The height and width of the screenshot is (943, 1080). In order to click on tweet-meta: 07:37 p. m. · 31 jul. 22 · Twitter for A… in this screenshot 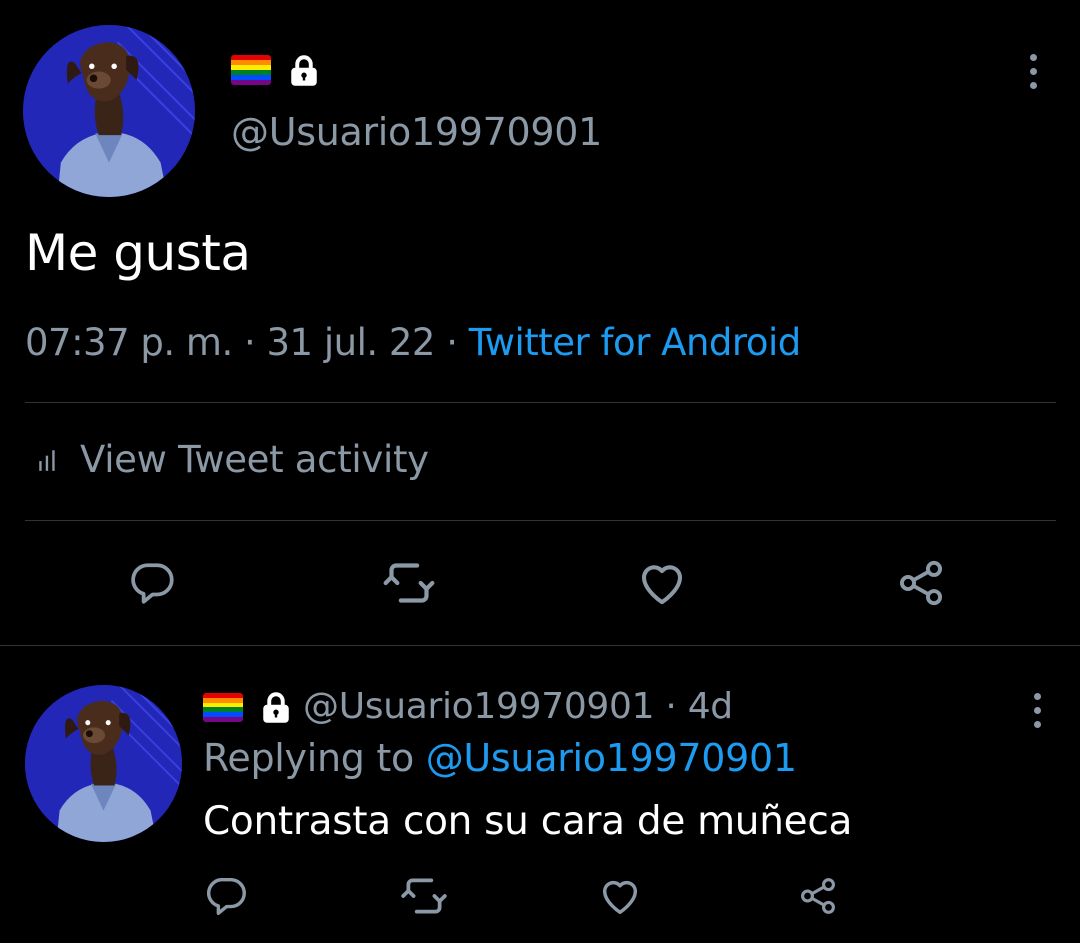, I will do `click(413, 342)`.